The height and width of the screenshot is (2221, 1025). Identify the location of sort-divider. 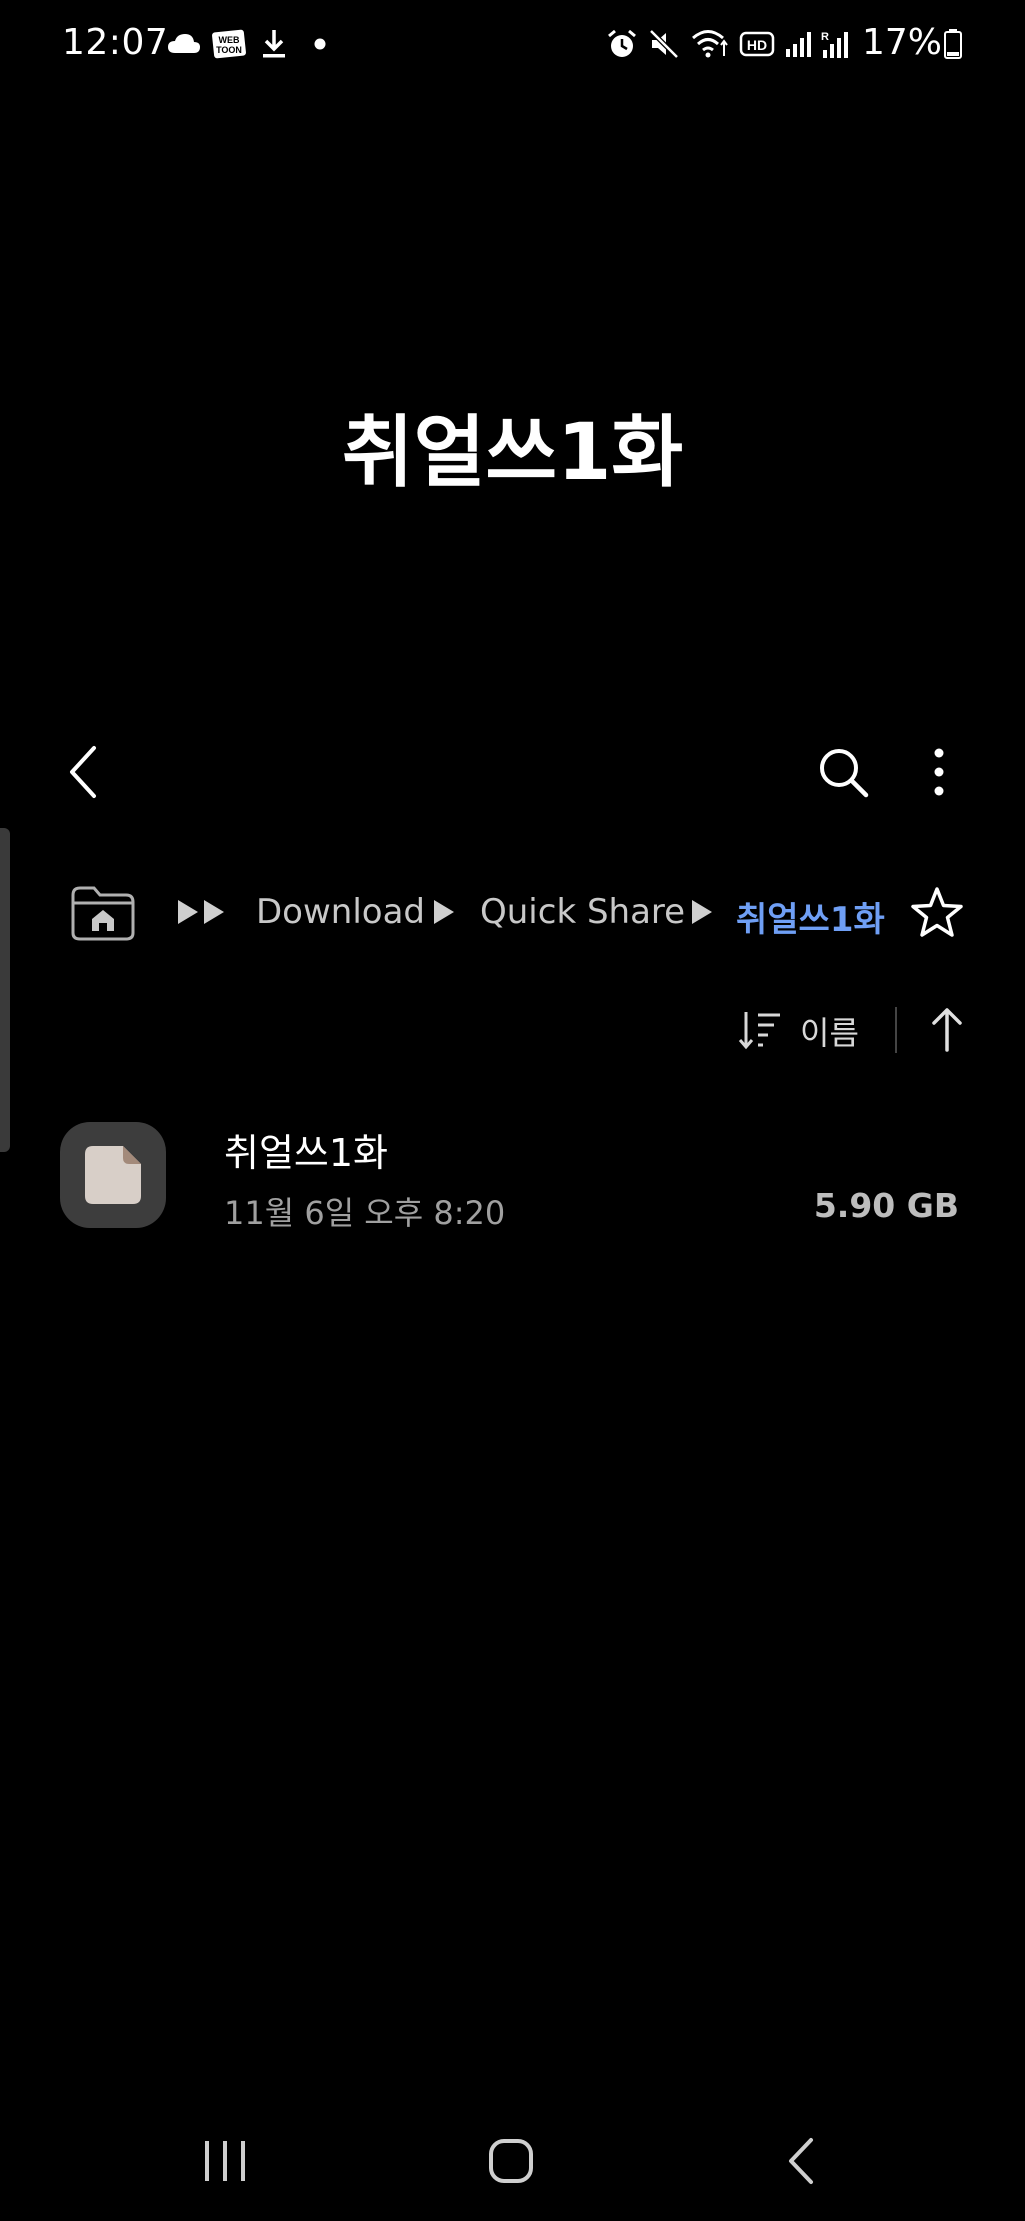
(896, 1030).